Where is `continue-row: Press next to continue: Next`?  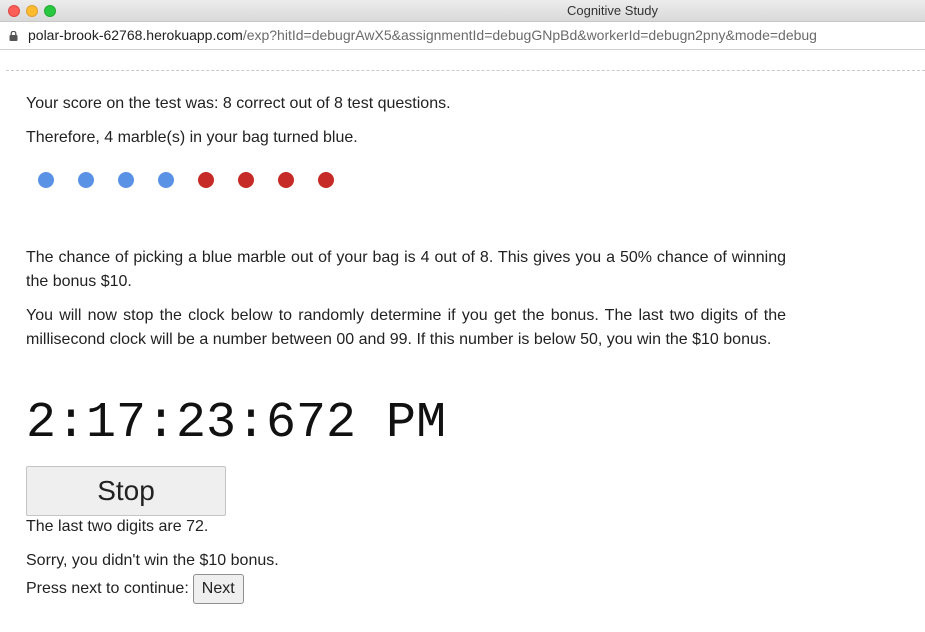 continue-row: Press next to continue: Next is located at coordinates (135, 589).